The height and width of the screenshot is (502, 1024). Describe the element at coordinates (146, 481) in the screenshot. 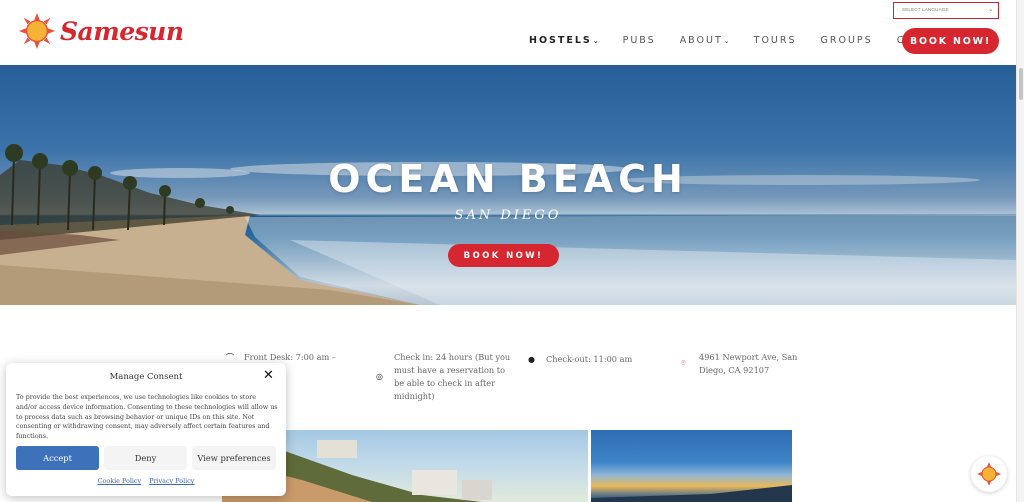

I see `consent-links: Cookie Policy Privacy Policy` at that location.